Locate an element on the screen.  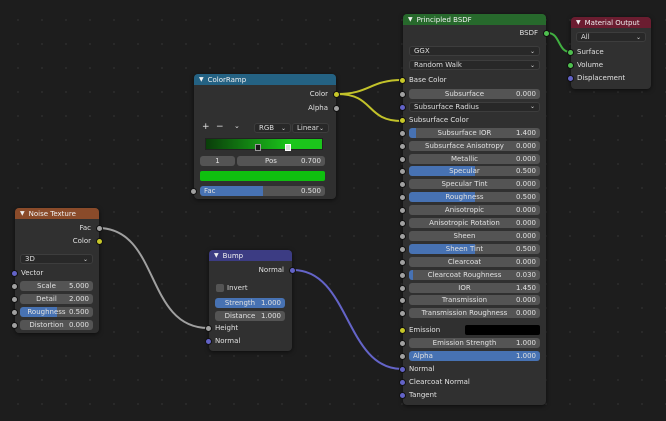
strength-field: Strength 1.000 is located at coordinates (250, 303).